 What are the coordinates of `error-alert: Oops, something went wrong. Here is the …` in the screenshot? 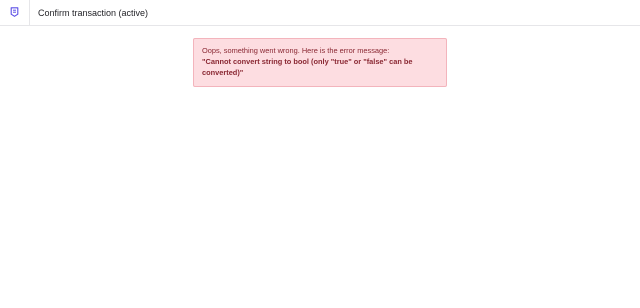 It's located at (320, 62).